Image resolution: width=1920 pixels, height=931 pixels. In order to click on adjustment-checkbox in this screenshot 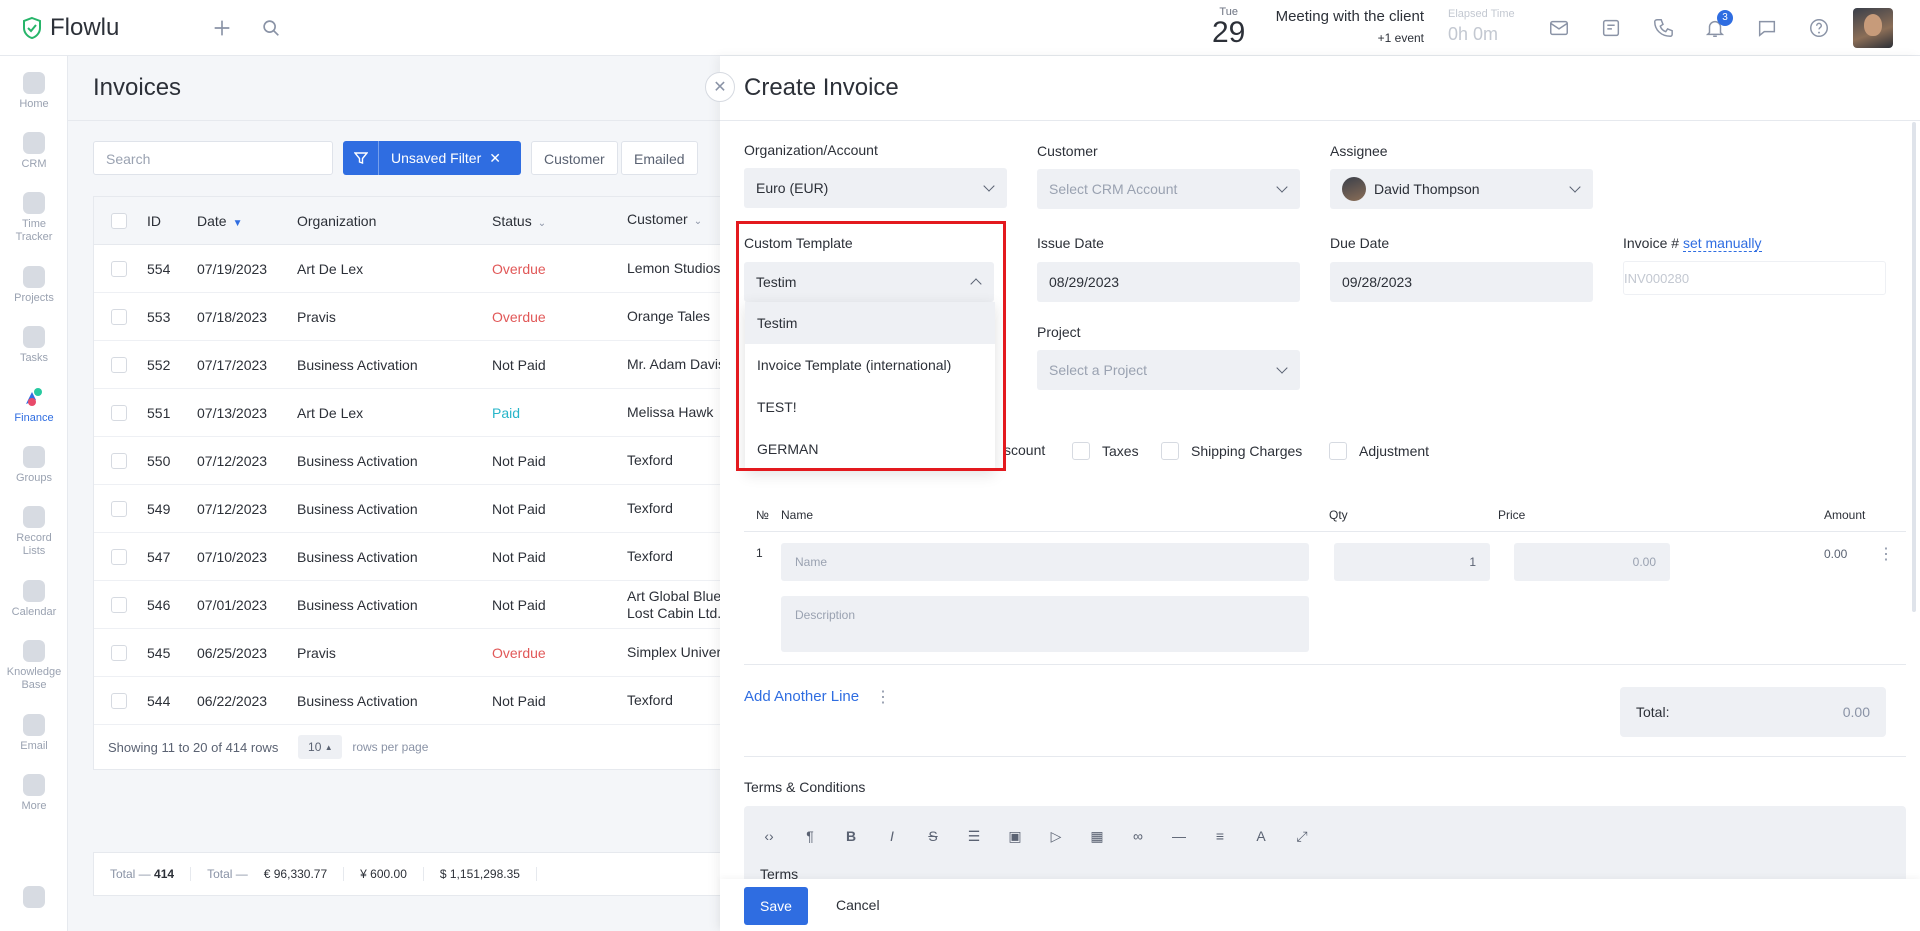, I will do `click(1338, 451)`.